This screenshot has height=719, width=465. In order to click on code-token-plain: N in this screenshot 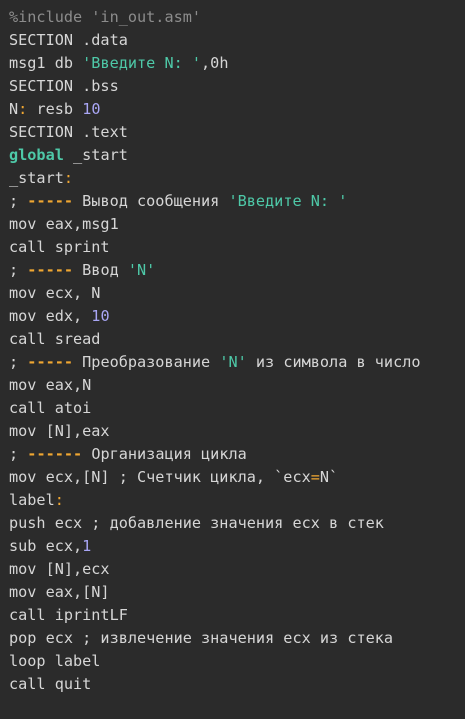, I will do `click(14, 109)`.